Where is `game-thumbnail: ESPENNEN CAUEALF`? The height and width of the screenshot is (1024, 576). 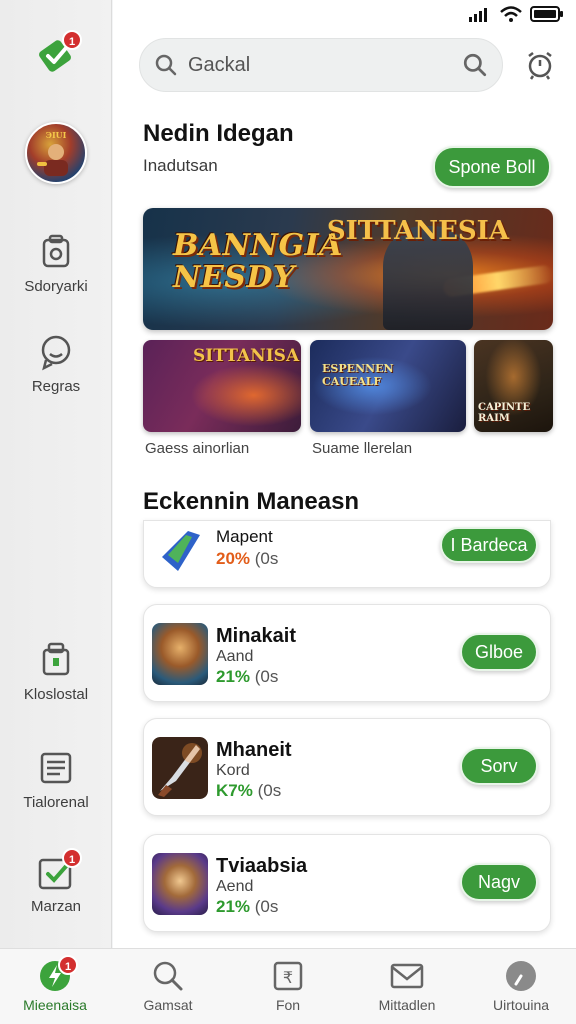
game-thumbnail: ESPENNEN CAUEALF is located at coordinates (388, 386).